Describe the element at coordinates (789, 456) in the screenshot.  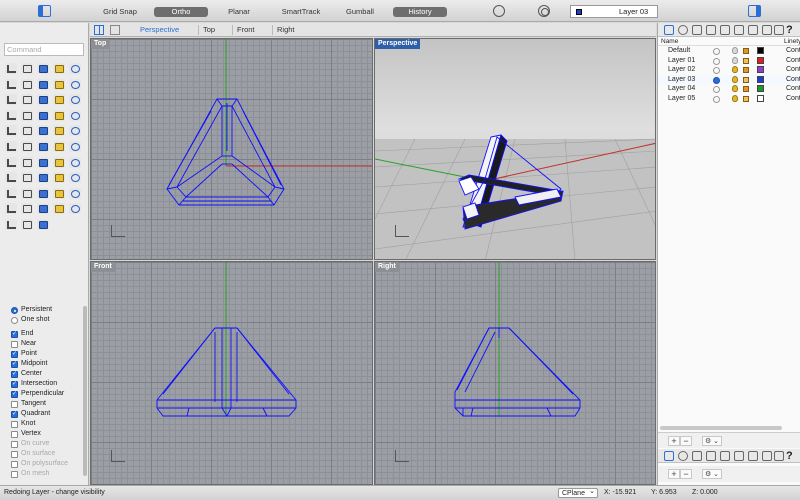
I see `help-icon-2: ?` at that location.